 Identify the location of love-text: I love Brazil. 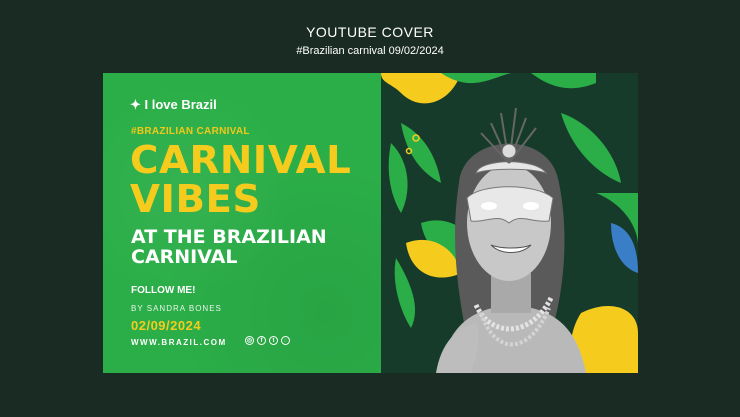
(180, 104).